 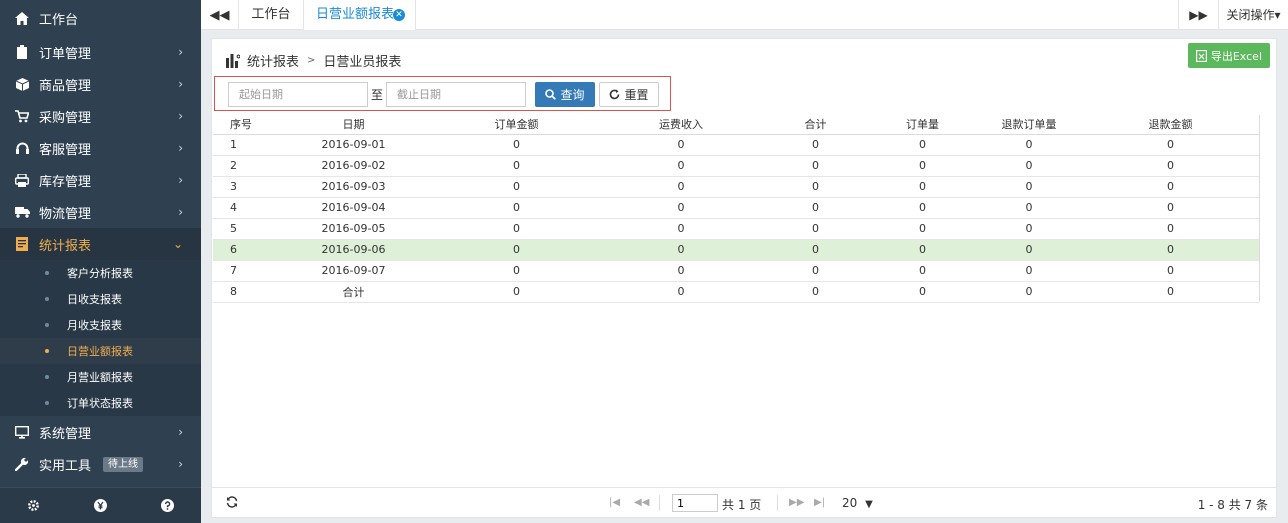 I want to click on monitor-icon, so click(x=22, y=432).